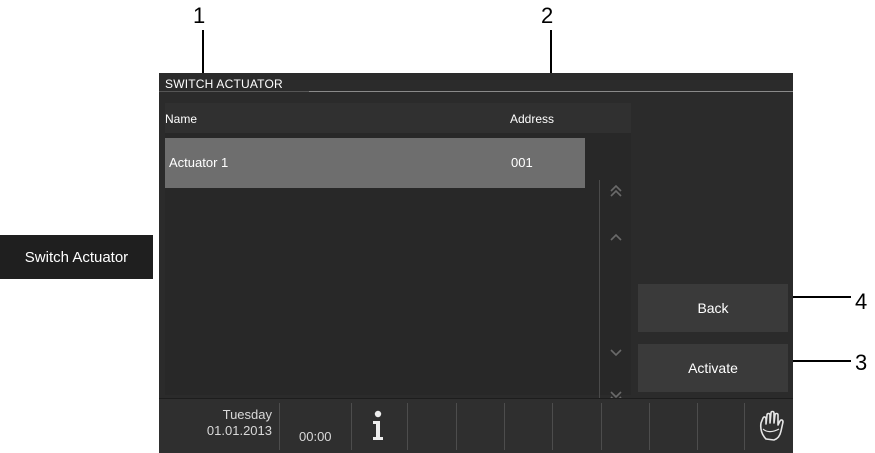 The height and width of the screenshot is (453, 875). Describe the element at coordinates (532, 119) in the screenshot. I see `header-address: Address` at that location.